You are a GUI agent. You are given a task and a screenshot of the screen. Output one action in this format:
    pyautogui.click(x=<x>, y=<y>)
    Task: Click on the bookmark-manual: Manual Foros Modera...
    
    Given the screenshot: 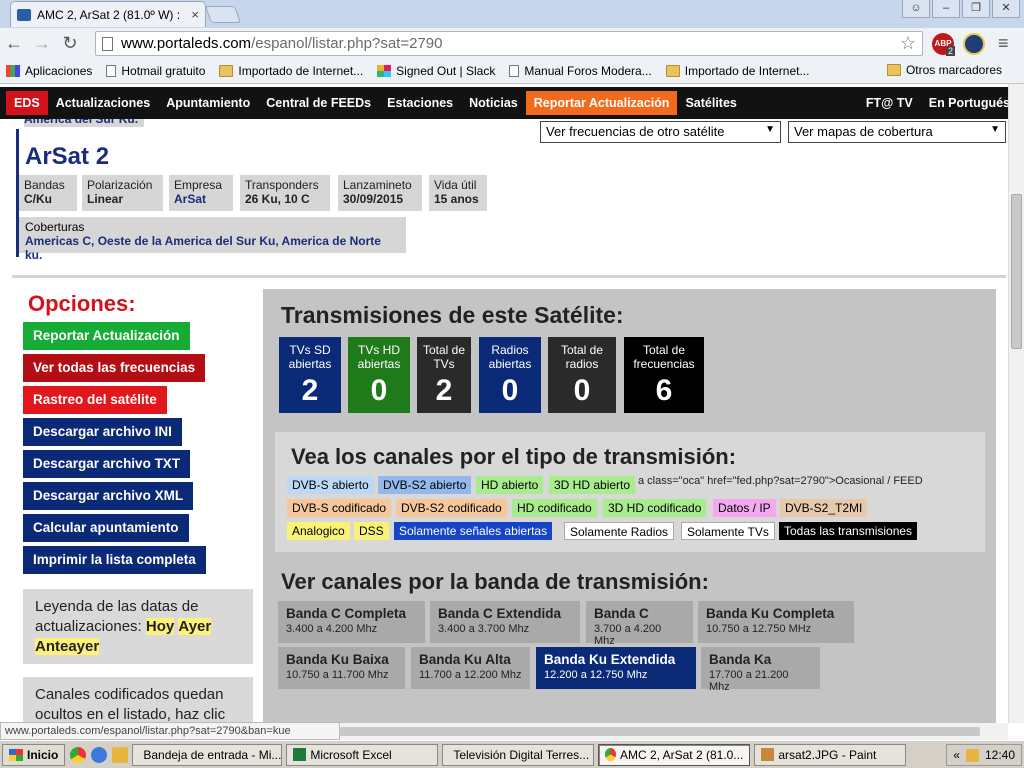 What is the action you would take?
    pyautogui.click(x=580, y=71)
    